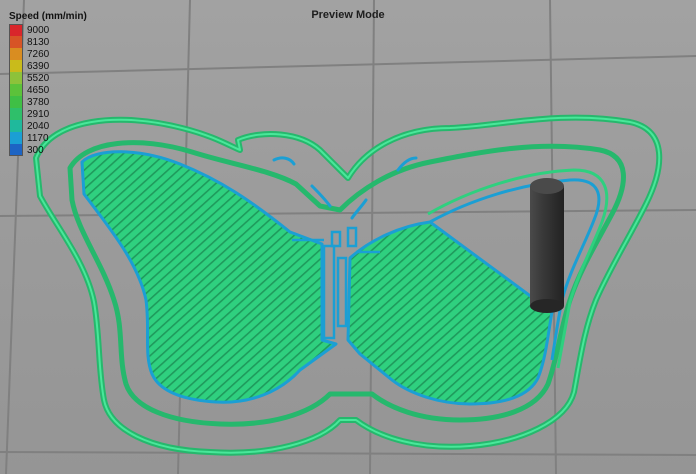 The width and height of the screenshot is (696, 474). I want to click on legend-value: 2040, so click(38, 126).